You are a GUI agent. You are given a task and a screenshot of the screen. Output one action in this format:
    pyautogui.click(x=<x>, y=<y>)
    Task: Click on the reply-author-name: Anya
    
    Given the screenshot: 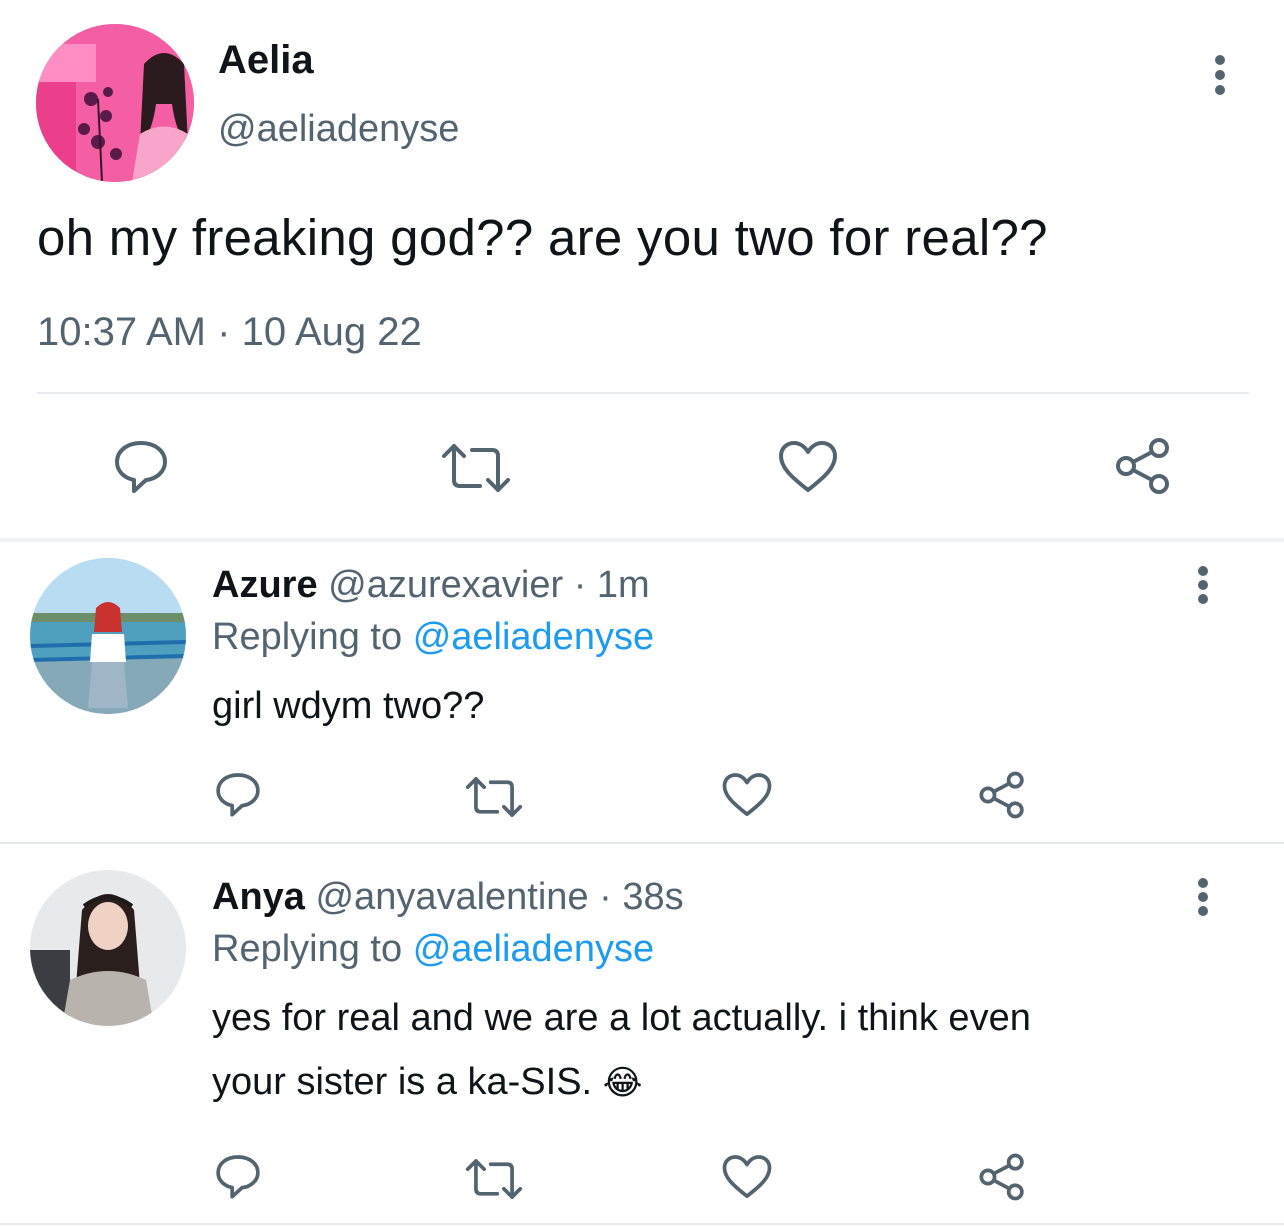 What is the action you would take?
    pyautogui.click(x=258, y=897)
    